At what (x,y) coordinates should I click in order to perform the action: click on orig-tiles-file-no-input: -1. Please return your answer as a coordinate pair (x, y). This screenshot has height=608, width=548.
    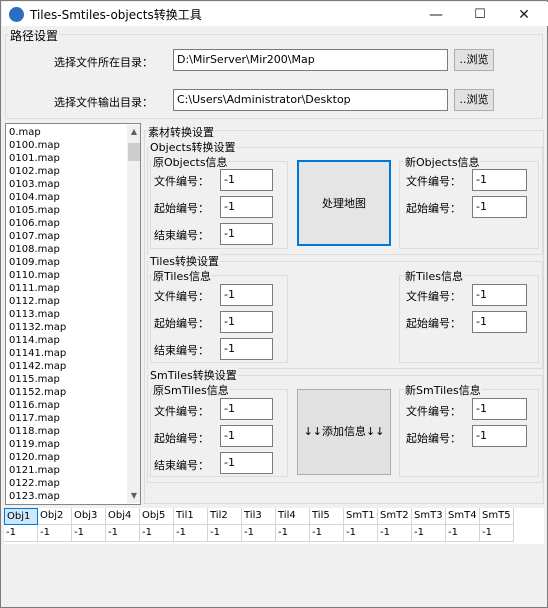
    Looking at the image, I should click on (246, 295).